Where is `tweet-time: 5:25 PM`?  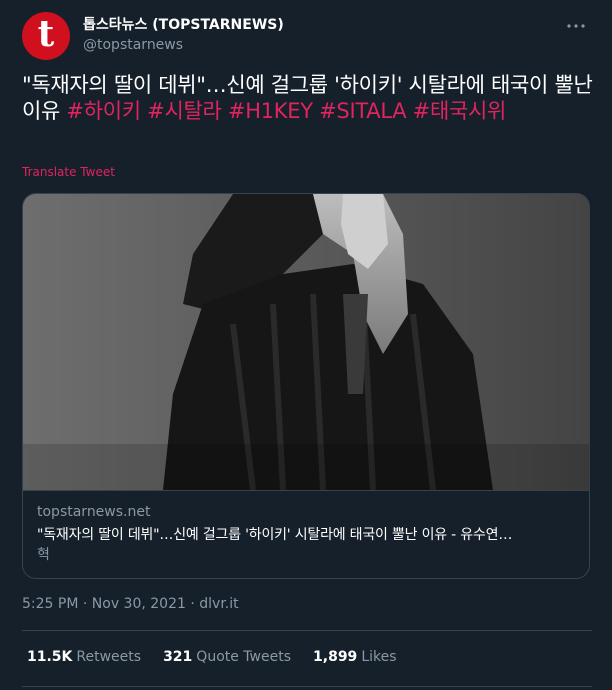
tweet-time: 5:25 PM is located at coordinates (50, 604).